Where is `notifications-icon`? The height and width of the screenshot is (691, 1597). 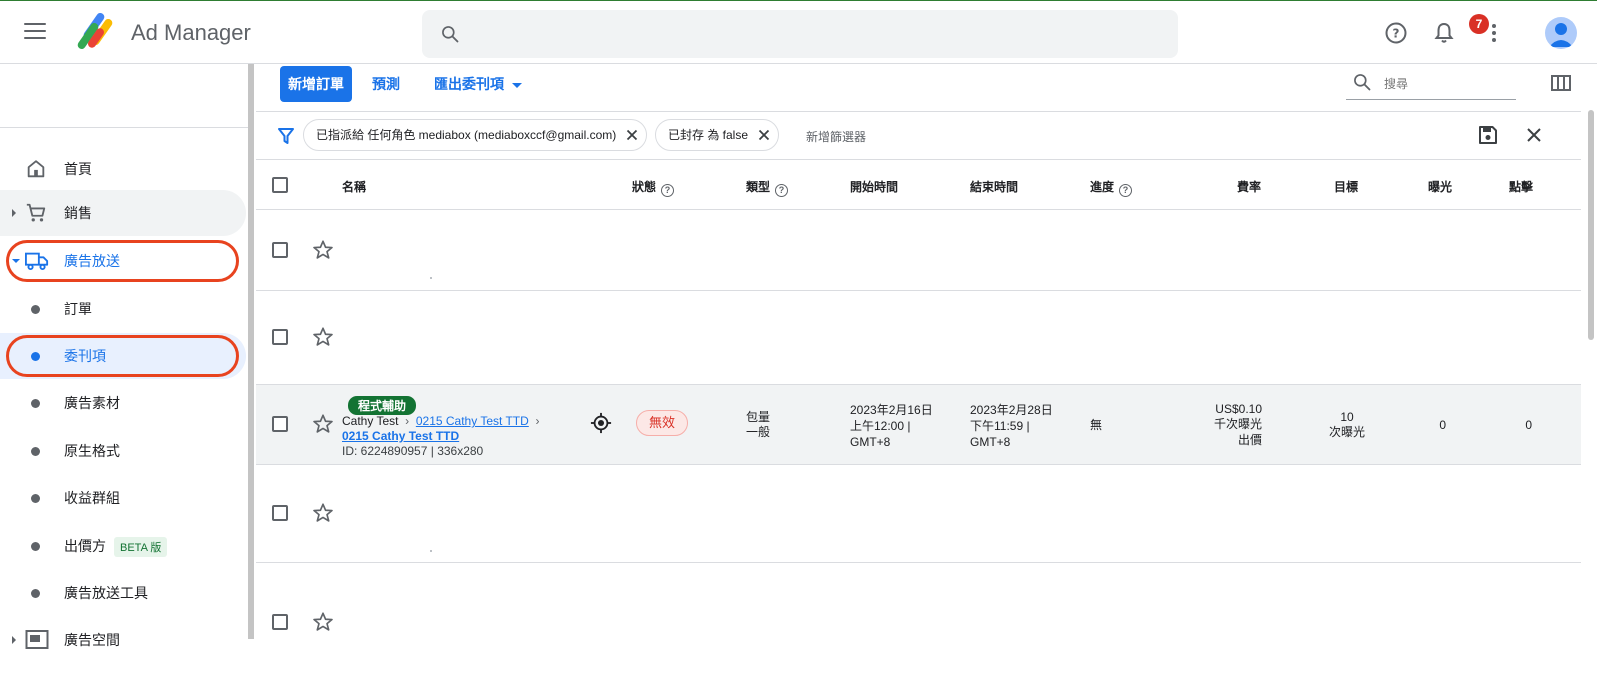 notifications-icon is located at coordinates (1444, 33).